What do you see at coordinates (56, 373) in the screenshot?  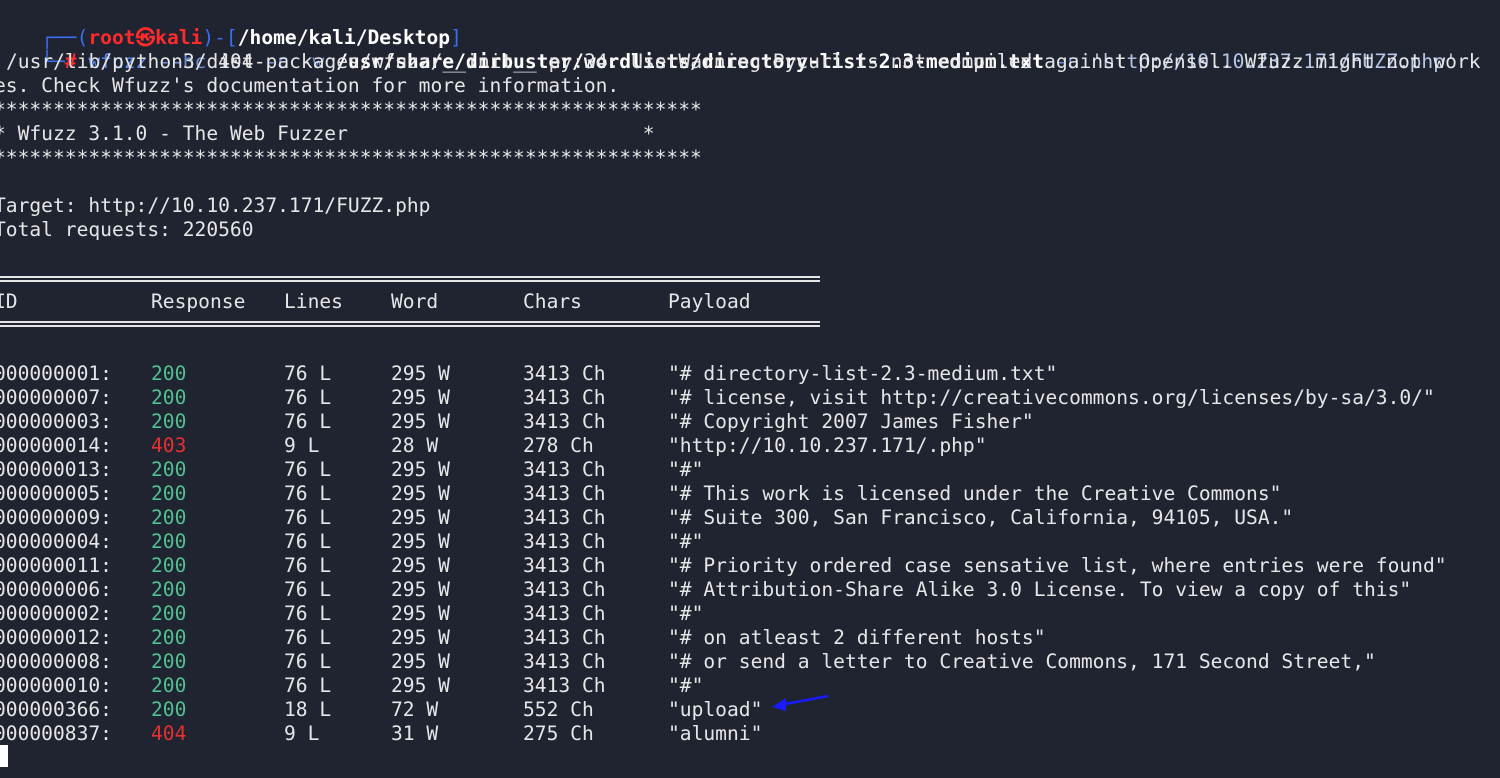 I see `cell-id: 000000001:` at bounding box center [56, 373].